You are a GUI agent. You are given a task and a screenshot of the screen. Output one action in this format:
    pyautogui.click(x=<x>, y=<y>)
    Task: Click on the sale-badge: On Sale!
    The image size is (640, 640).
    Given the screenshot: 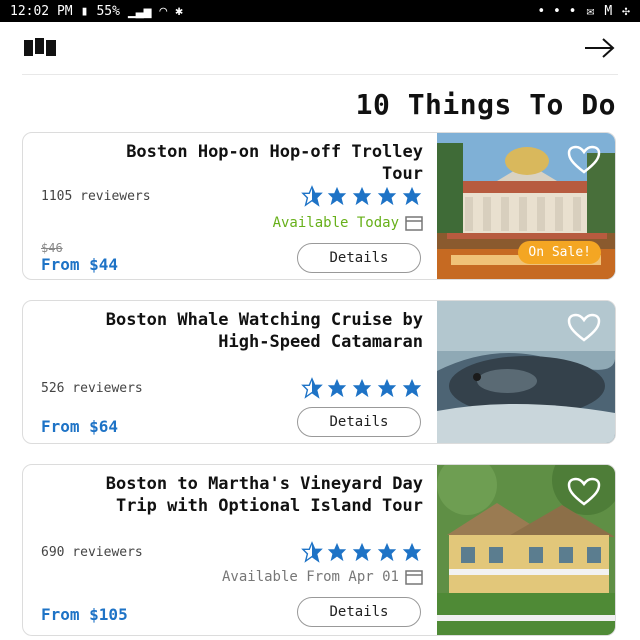 What is the action you would take?
    pyautogui.click(x=559, y=252)
    